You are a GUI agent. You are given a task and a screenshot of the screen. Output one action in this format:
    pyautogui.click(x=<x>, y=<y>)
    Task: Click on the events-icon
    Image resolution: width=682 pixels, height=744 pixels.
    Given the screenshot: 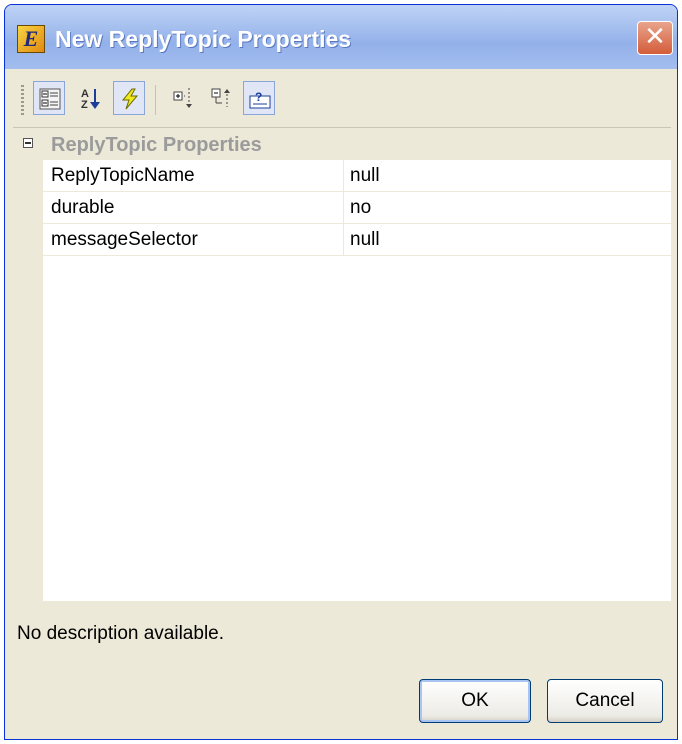 What is the action you would take?
    pyautogui.click(x=130, y=99)
    